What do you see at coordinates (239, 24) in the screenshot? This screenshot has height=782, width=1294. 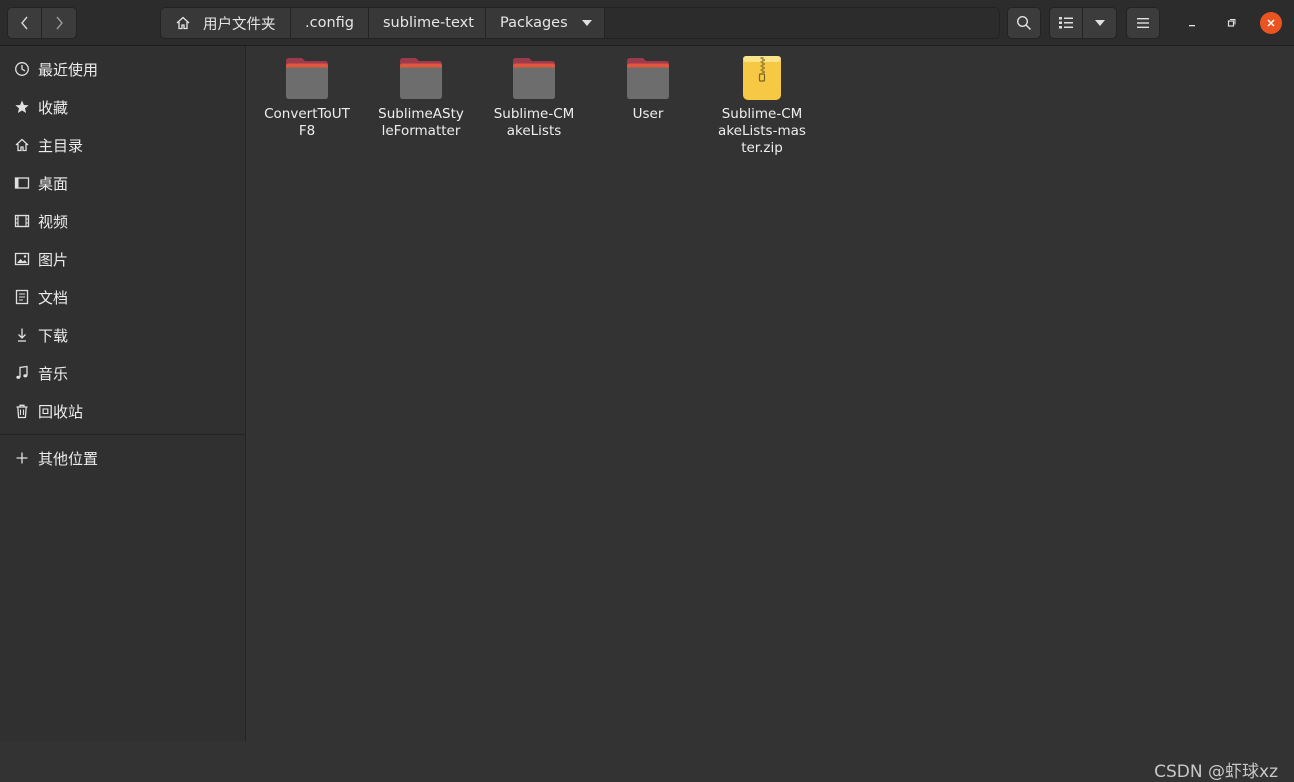 I see `breadcrumb-label: 用户文件夹` at bounding box center [239, 24].